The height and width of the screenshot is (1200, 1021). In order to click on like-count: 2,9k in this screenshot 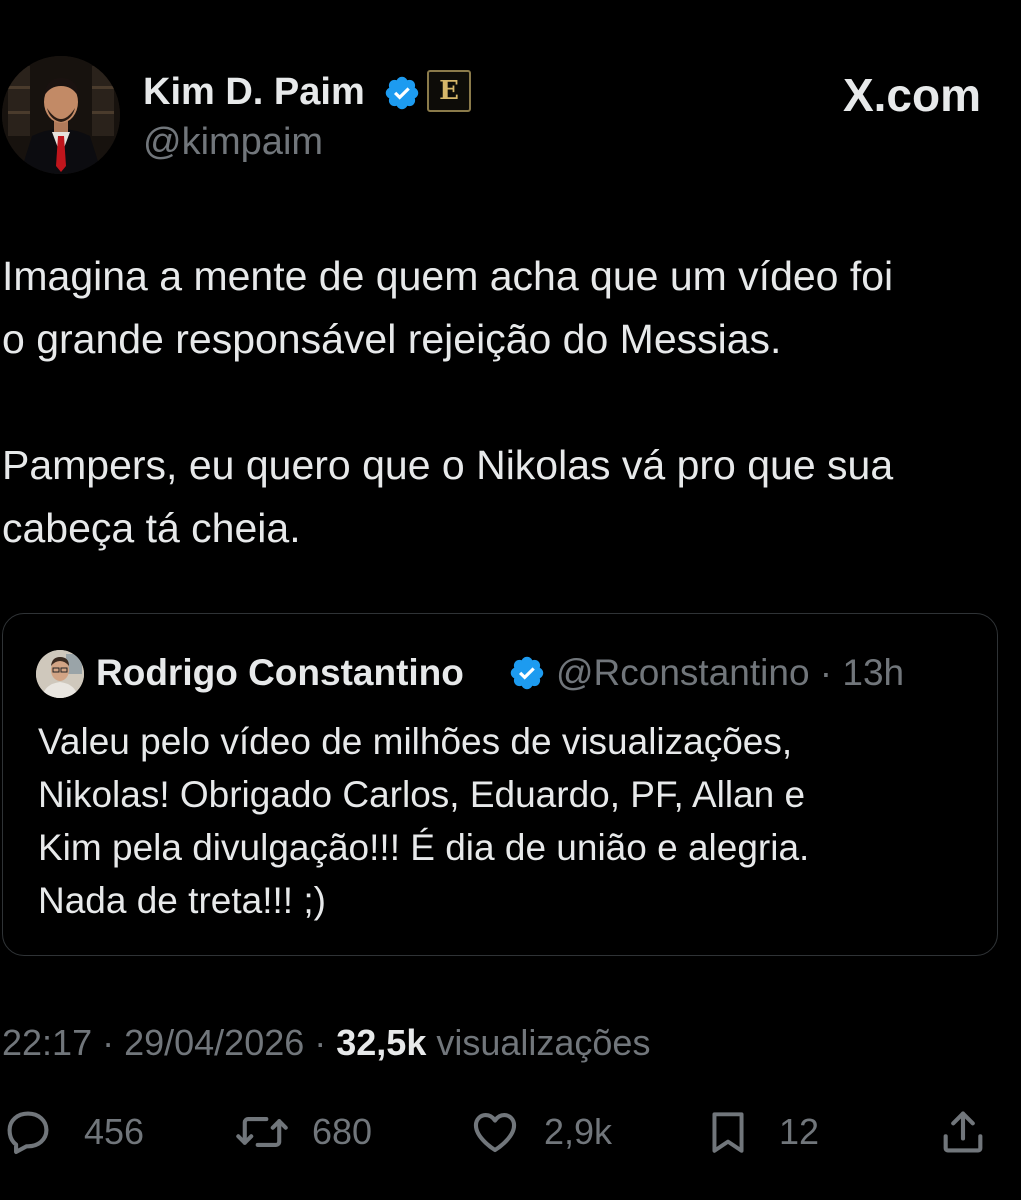, I will do `click(578, 1131)`.